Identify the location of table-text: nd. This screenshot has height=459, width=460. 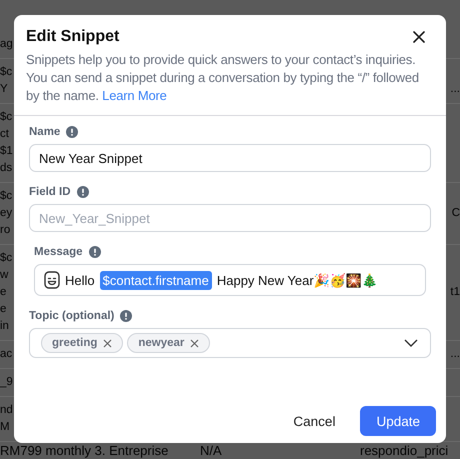
(6, 410).